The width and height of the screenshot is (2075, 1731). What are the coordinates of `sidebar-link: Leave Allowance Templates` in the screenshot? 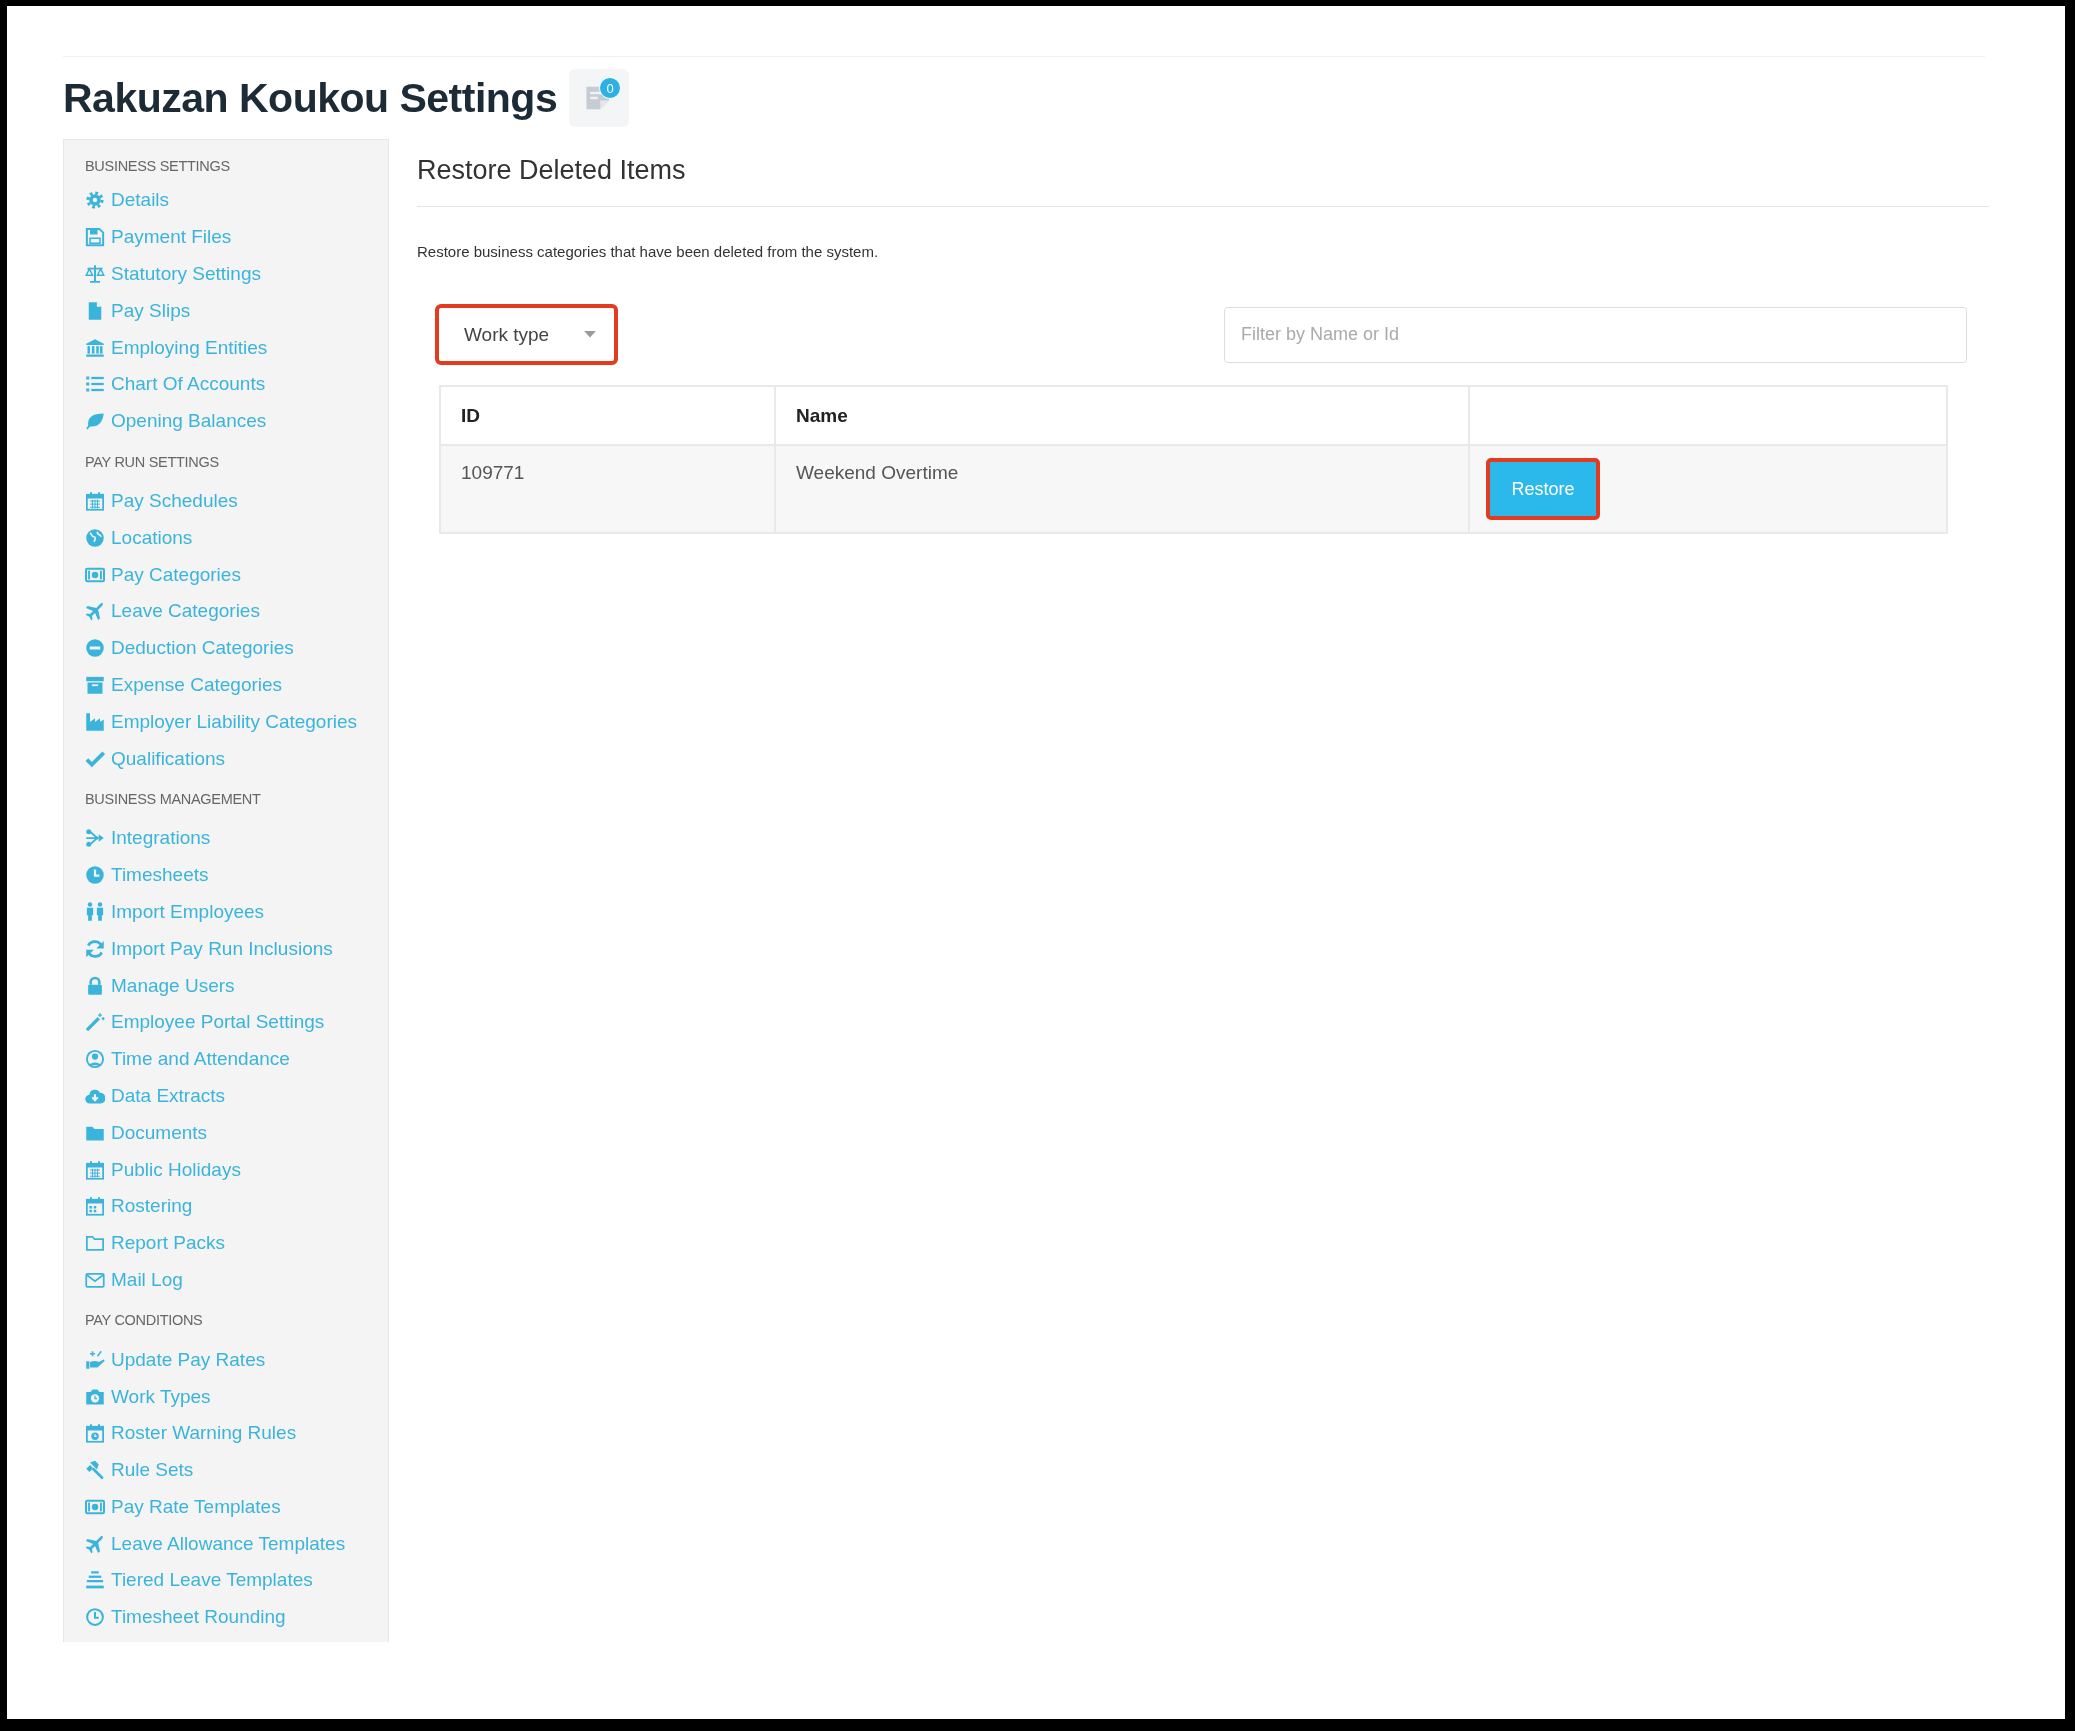 It's located at (236, 1544).